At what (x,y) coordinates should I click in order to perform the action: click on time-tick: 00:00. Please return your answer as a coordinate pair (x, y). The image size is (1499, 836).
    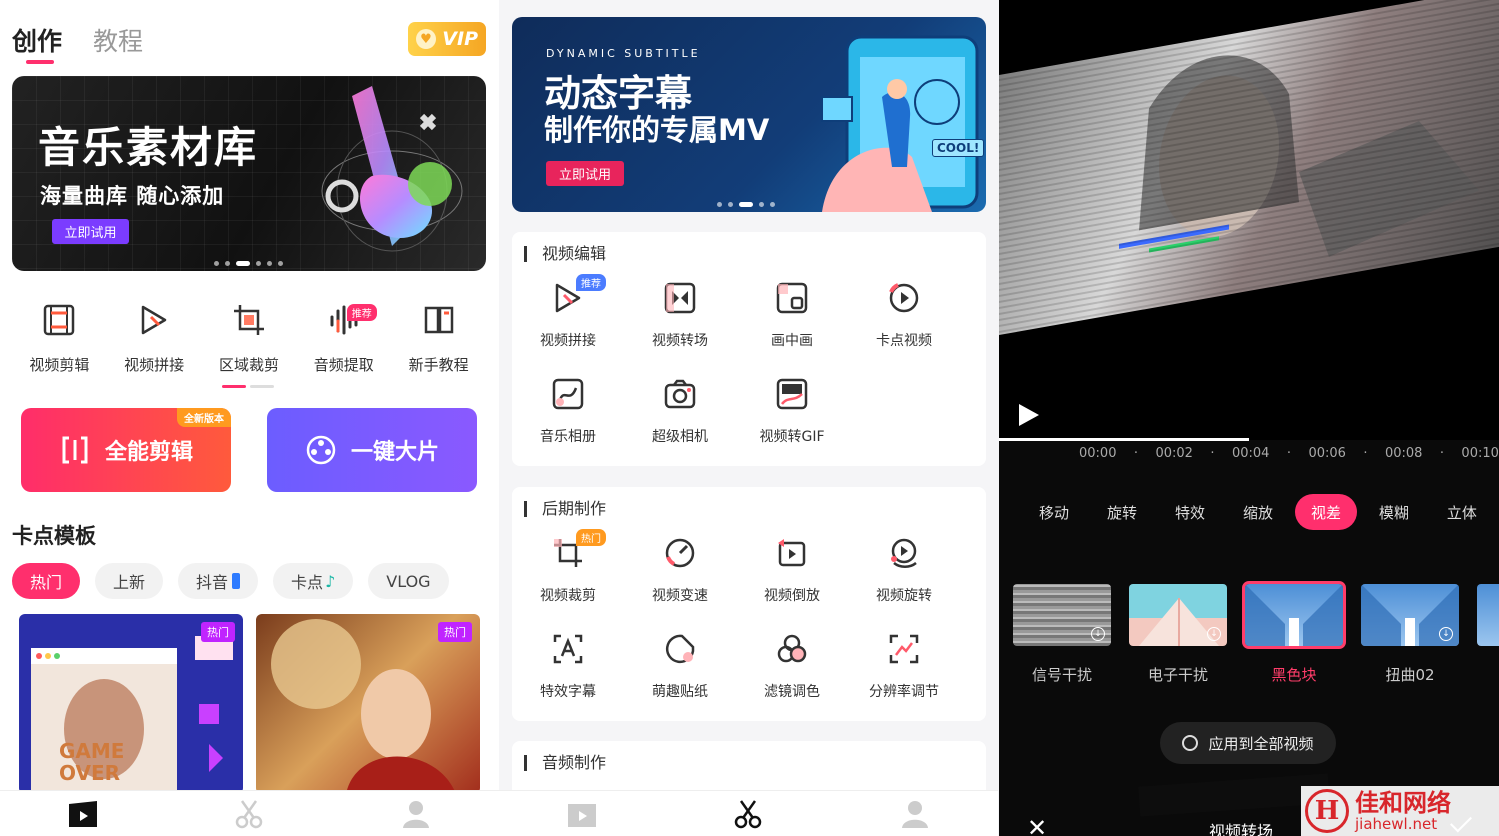
    Looking at the image, I should click on (1098, 453).